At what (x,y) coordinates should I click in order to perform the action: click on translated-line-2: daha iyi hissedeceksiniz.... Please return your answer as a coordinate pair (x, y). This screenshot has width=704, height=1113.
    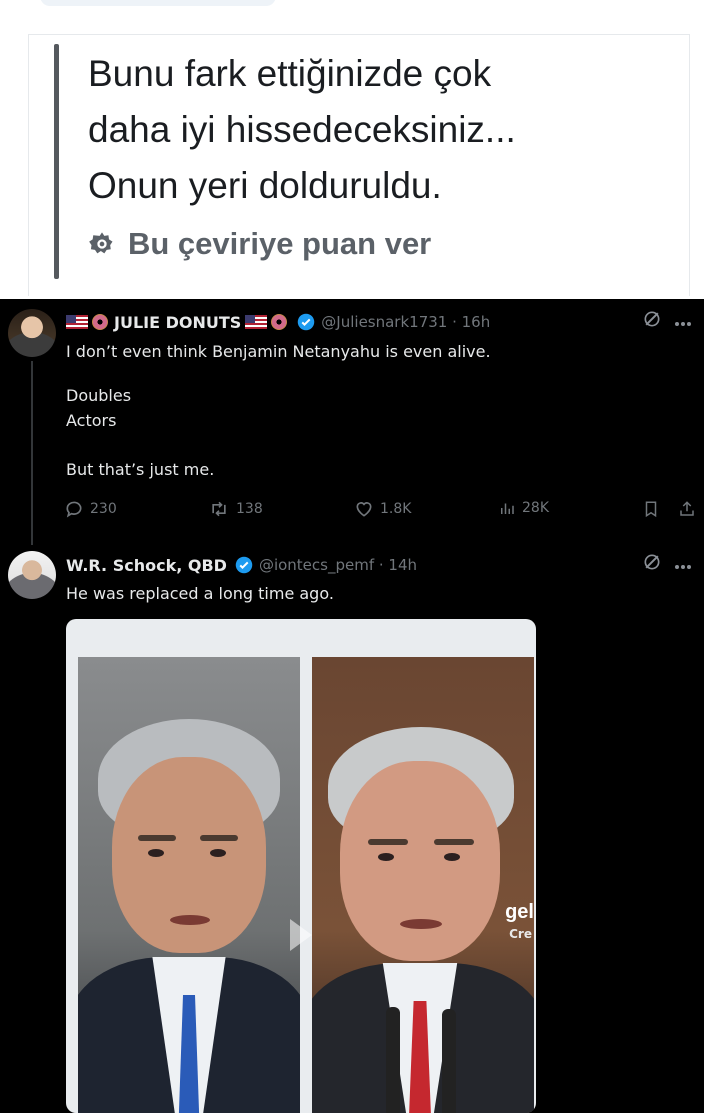
    Looking at the image, I should click on (302, 129).